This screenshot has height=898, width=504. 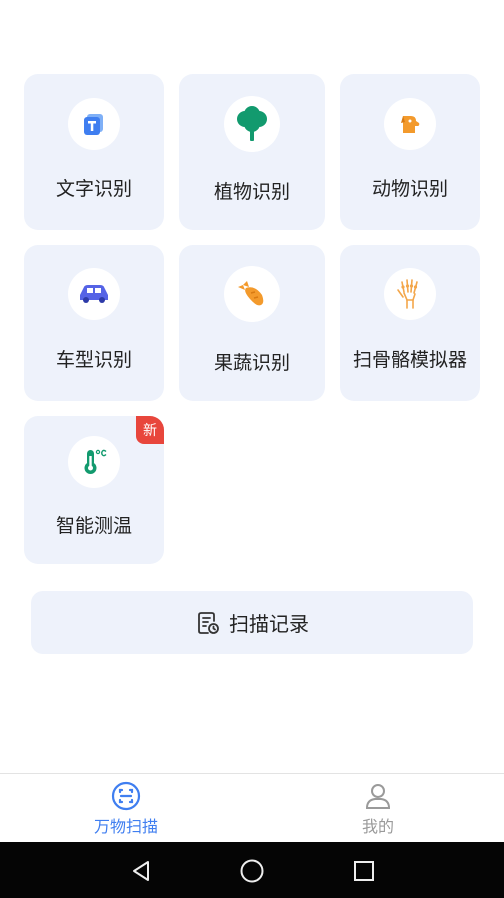 I want to click on scan-record-button: 扫描记录, so click(x=252, y=622).